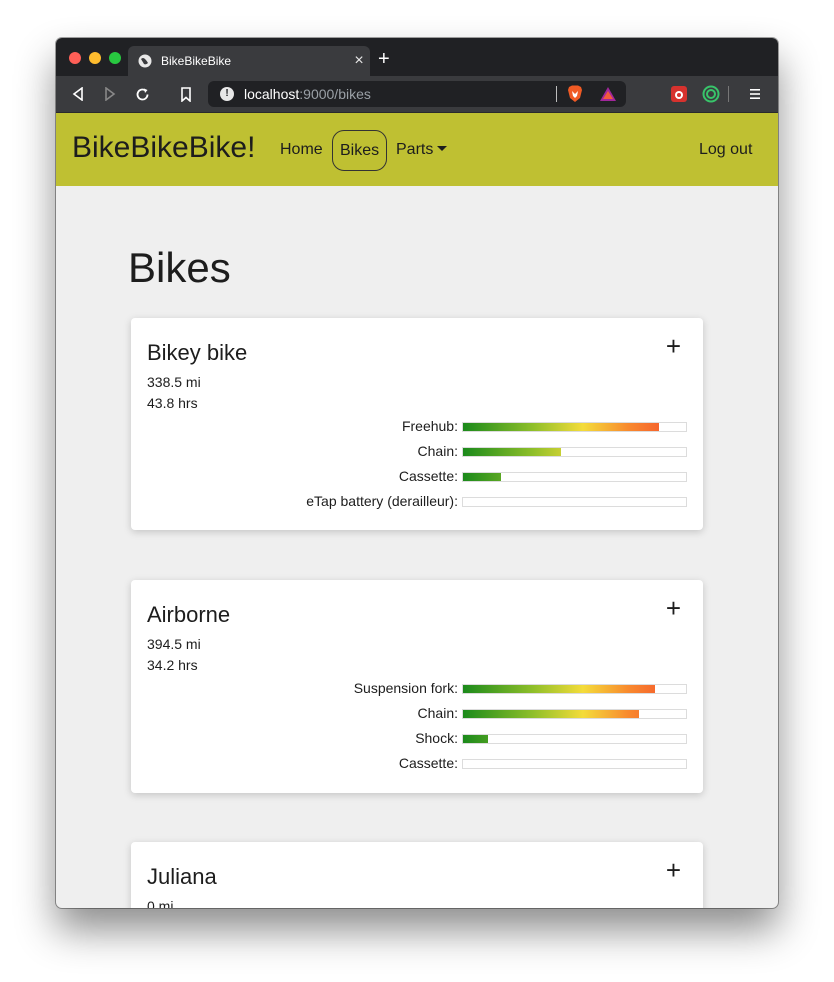 This screenshot has width=834, height=982. I want to click on bike-hours: 43.8 hrs, so click(172, 403).